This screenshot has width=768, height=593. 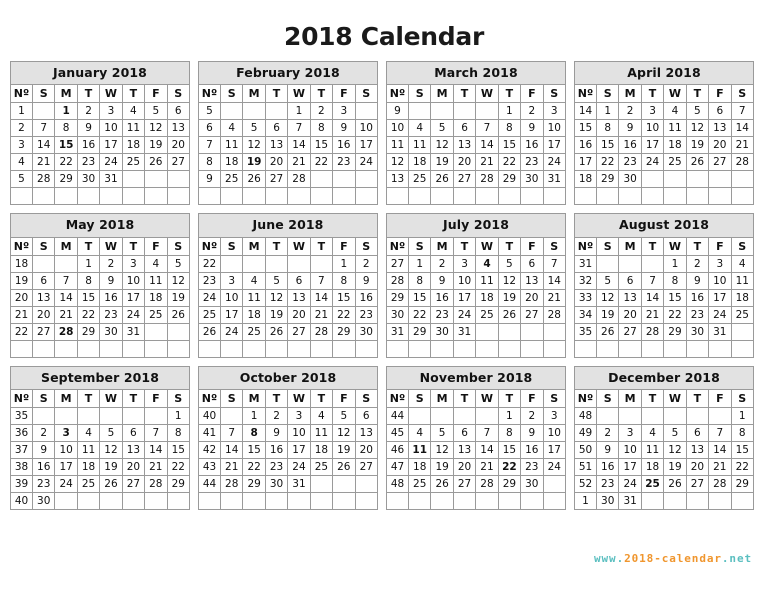 I want to click on day-cell: 31, so click(x=630, y=501).